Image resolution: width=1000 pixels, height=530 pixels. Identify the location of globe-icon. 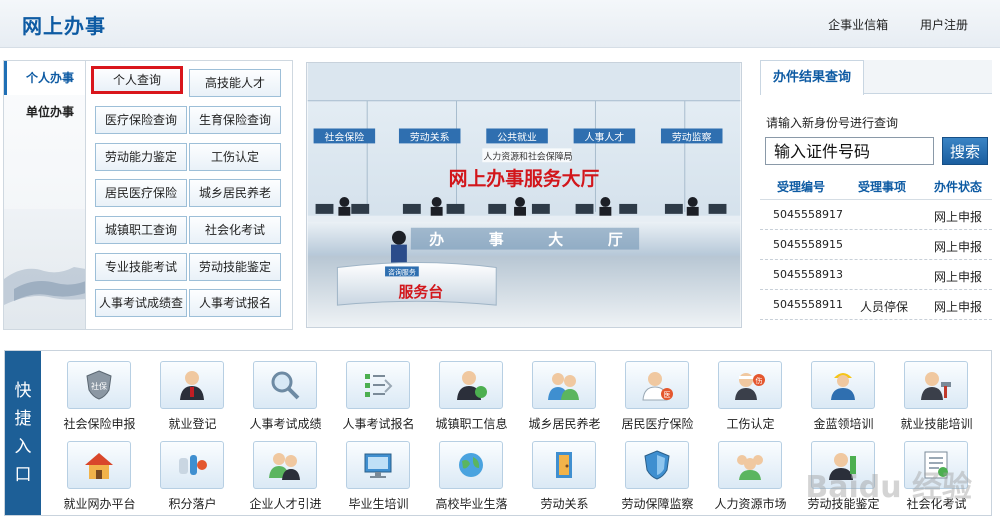
(471, 465).